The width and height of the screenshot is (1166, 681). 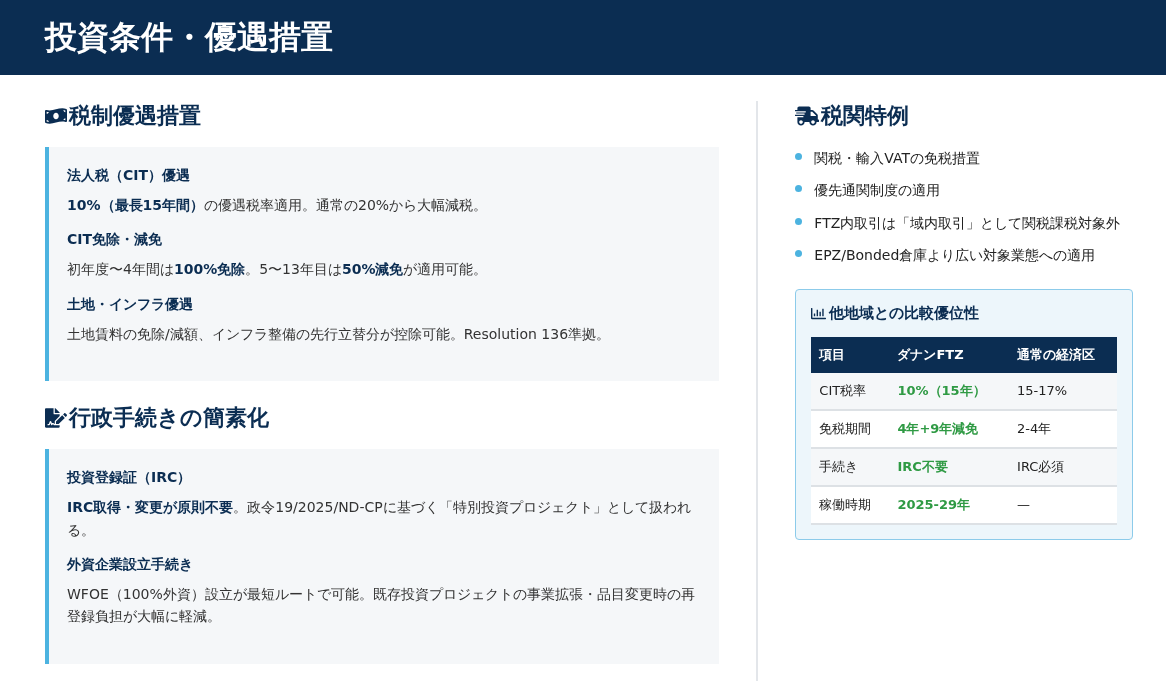 I want to click on item-title: 外資企業設立手続き, so click(x=130, y=564).